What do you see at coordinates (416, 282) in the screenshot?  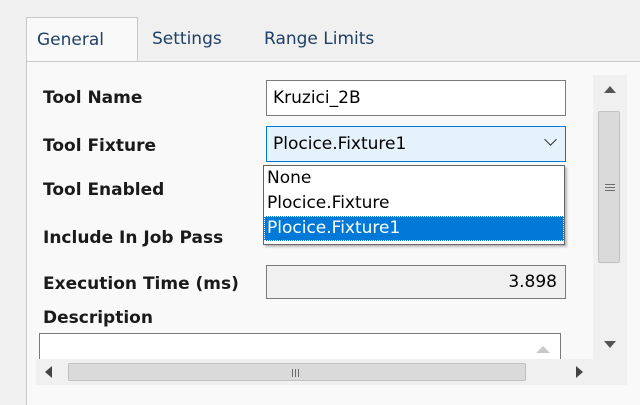 I see `execution-time-field: 3.898` at bounding box center [416, 282].